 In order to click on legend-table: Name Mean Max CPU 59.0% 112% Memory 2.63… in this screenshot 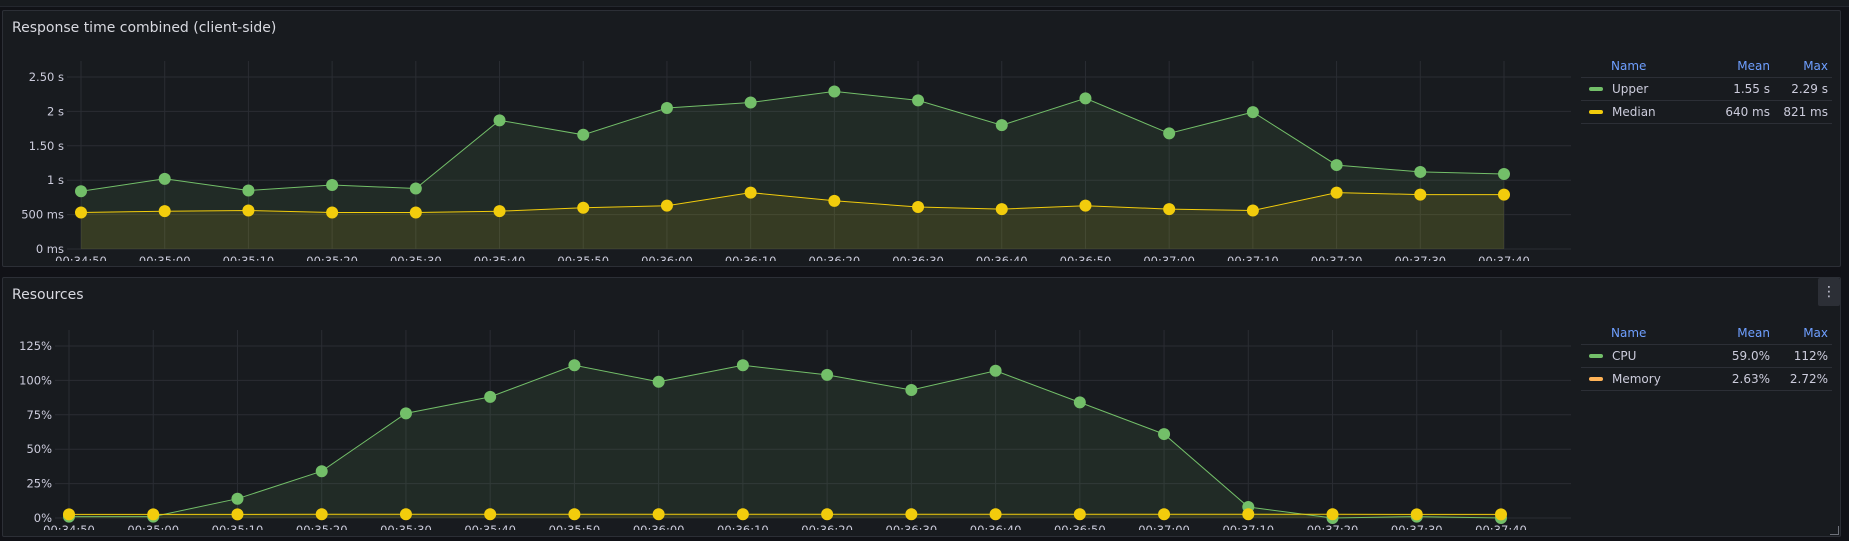, I will do `click(1706, 356)`.